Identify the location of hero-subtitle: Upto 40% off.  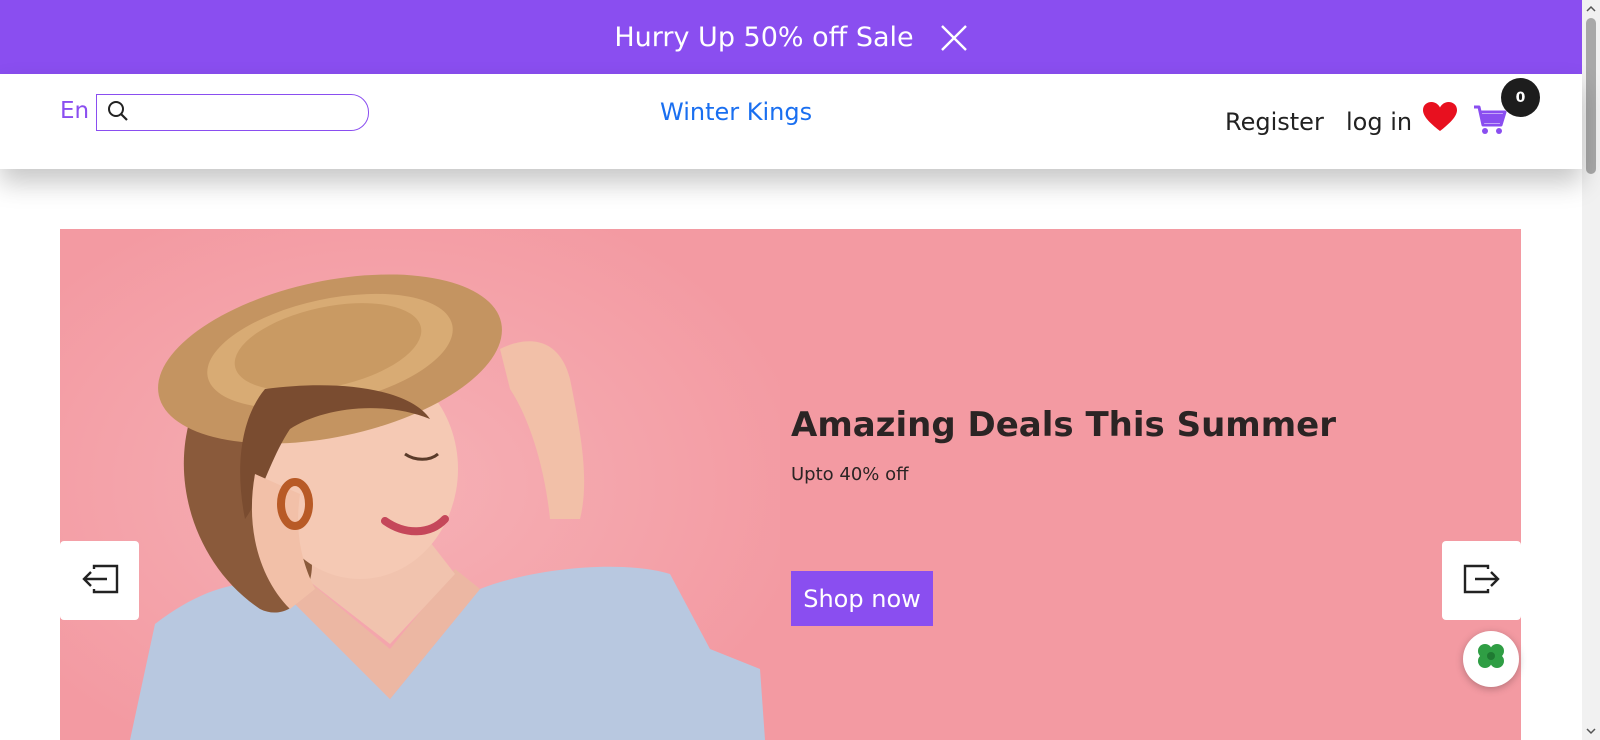
(850, 474).